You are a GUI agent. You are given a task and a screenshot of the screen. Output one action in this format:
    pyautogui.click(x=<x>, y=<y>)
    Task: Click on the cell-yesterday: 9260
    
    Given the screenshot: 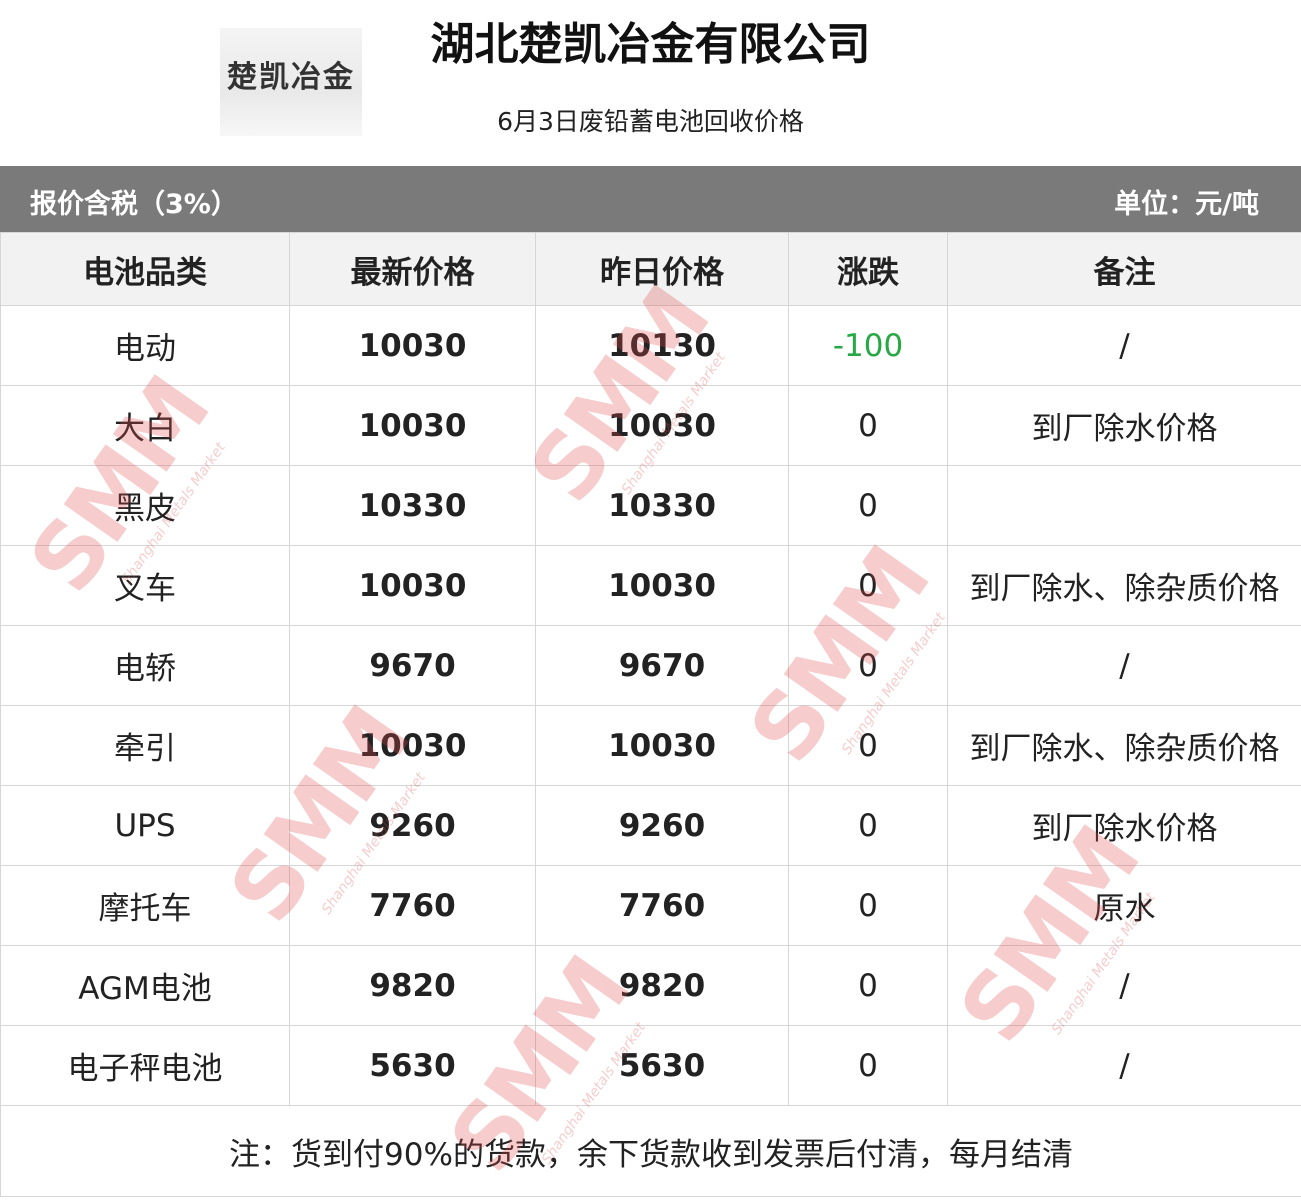 What is the action you would take?
    pyautogui.click(x=662, y=826)
    